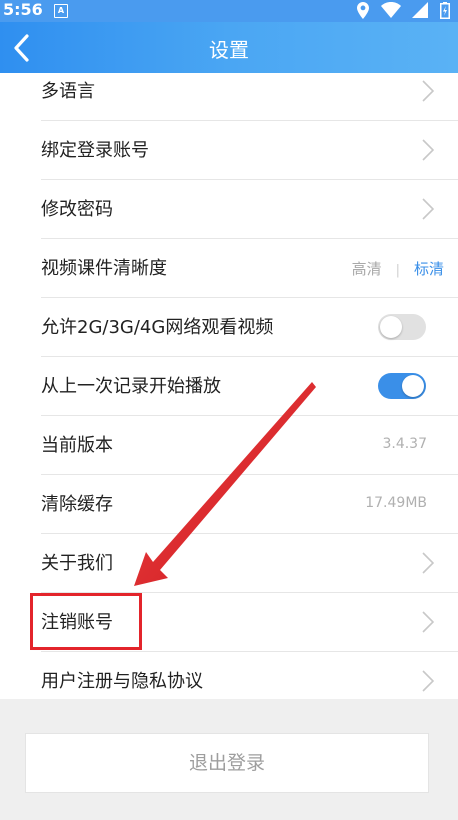 The height and width of the screenshot is (820, 458). I want to click on settings-item-label: 用户注册与隐私协议, so click(122, 681).